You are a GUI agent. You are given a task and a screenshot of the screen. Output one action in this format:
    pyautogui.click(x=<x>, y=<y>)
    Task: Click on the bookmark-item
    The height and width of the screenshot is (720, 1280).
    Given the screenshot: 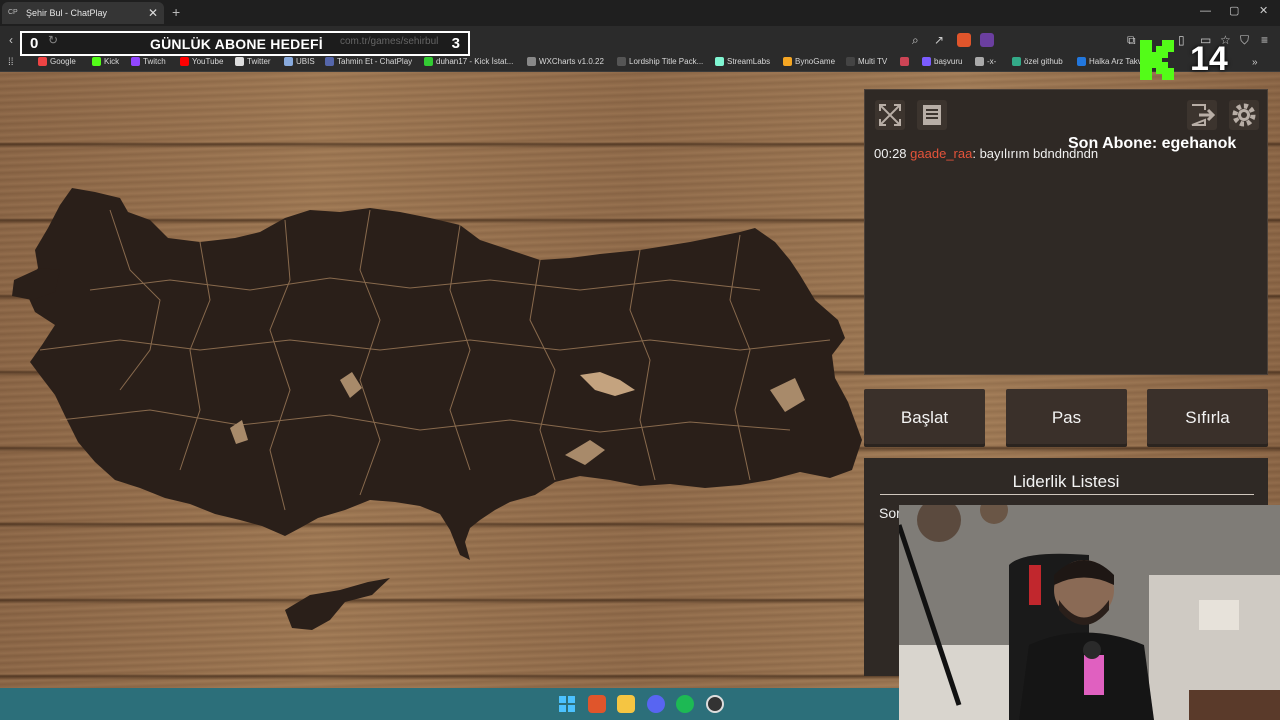 What is the action you would take?
    pyautogui.click(x=906, y=61)
    